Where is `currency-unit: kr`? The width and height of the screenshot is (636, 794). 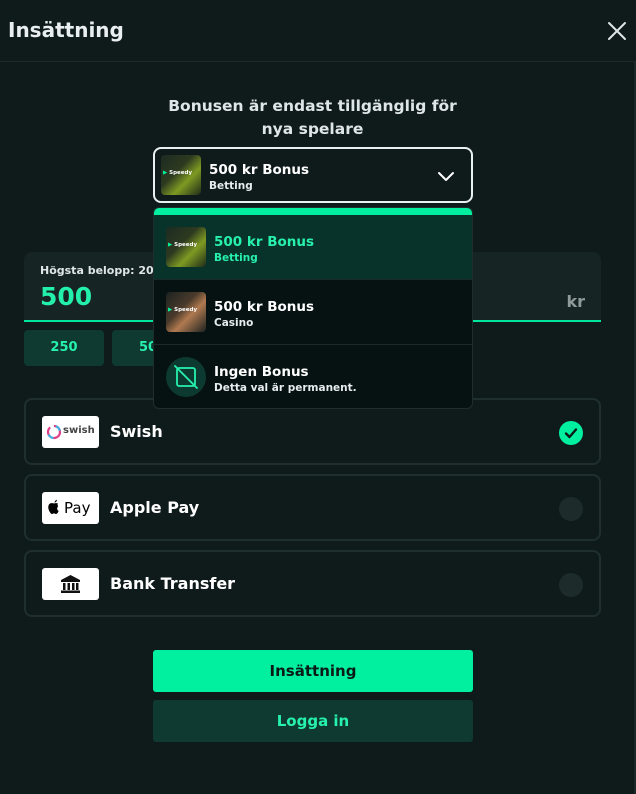 currency-unit: kr is located at coordinates (575, 301).